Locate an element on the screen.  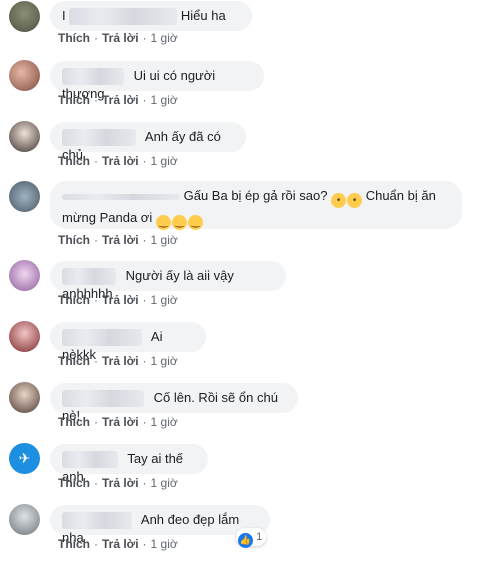
comment-bubble: Ui ui có người thương is located at coordinates (157, 81).